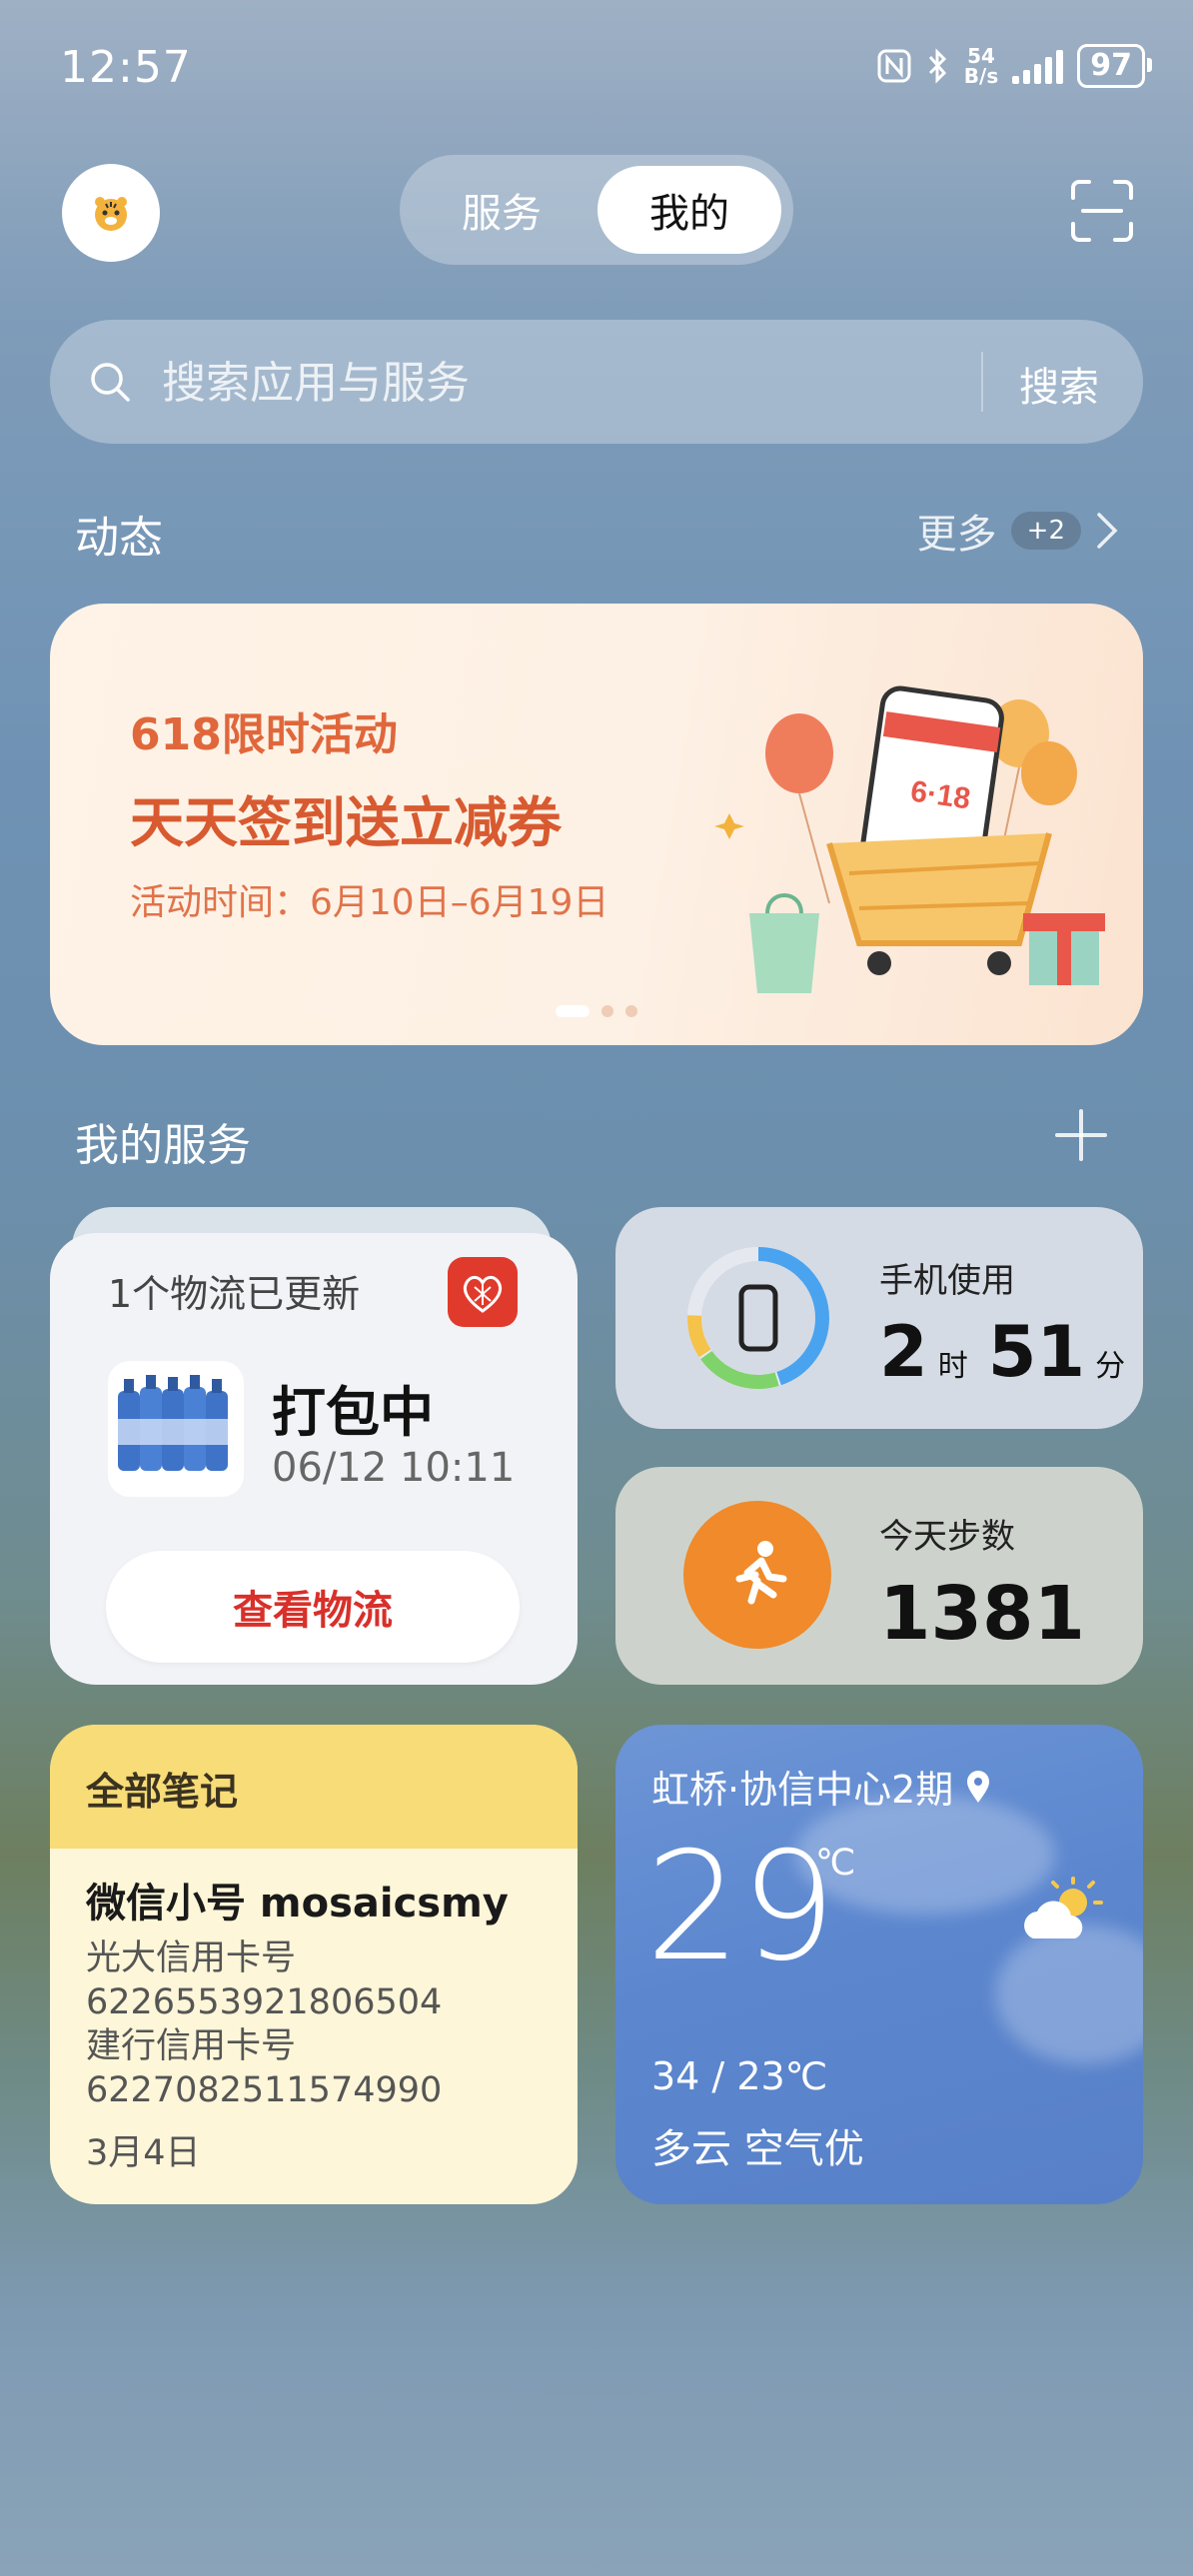 This screenshot has width=1193, height=2576. Describe the element at coordinates (836, 1863) in the screenshot. I see `temperature-unit: ℃` at that location.